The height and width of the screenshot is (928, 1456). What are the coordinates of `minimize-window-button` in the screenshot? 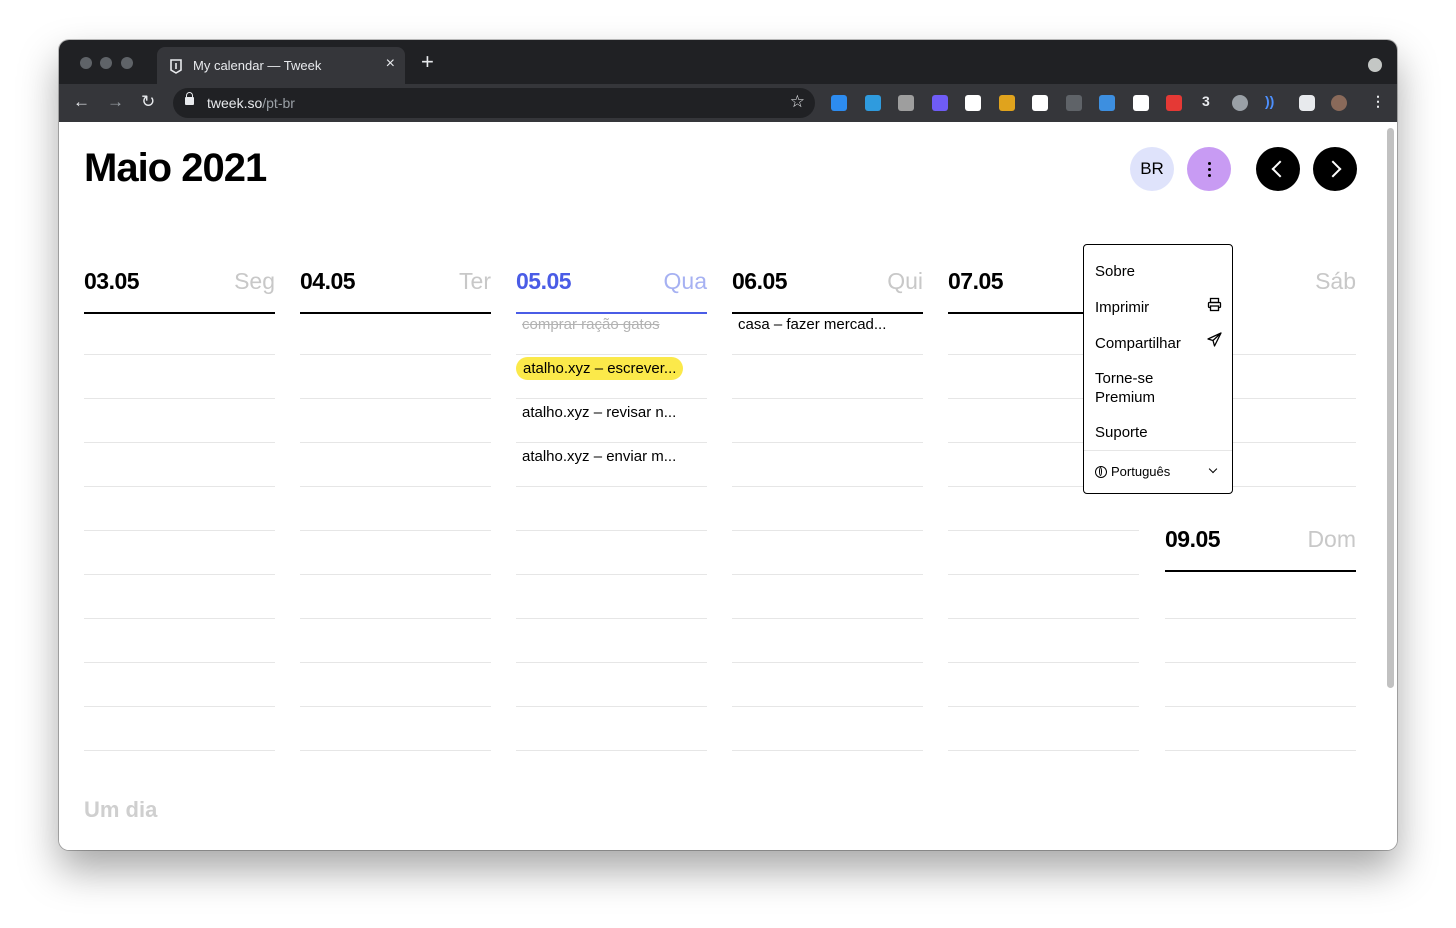 It's located at (106, 63).